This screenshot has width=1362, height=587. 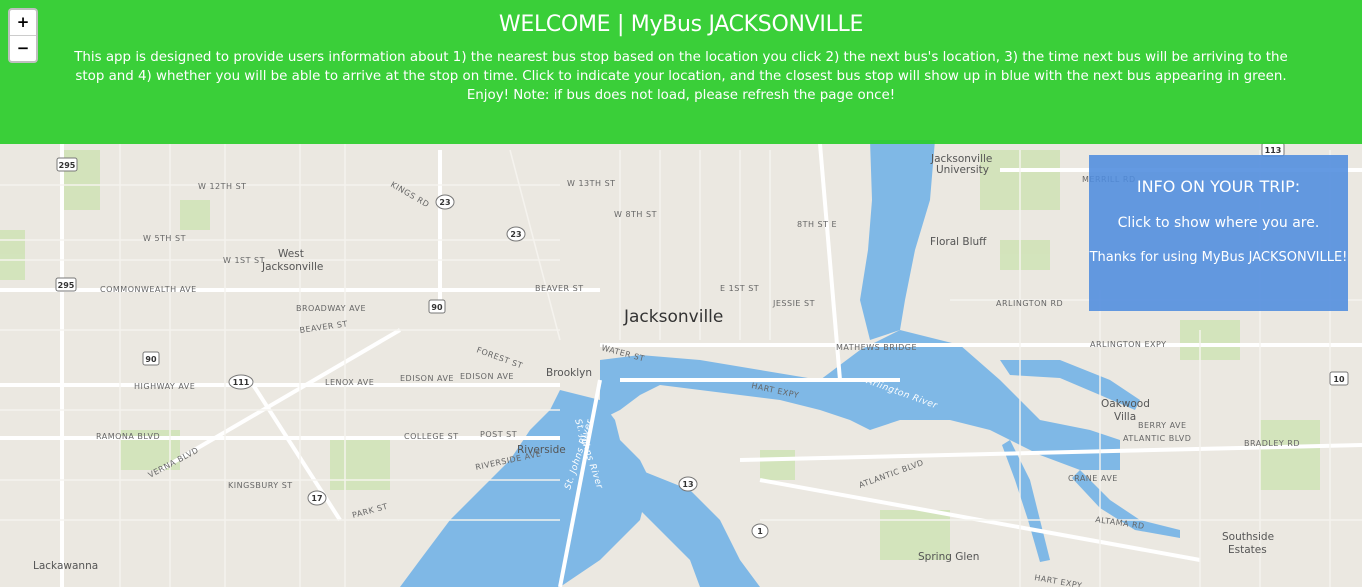 What do you see at coordinates (1125, 404) in the screenshot?
I see `svg-text: Oakwood` at bounding box center [1125, 404].